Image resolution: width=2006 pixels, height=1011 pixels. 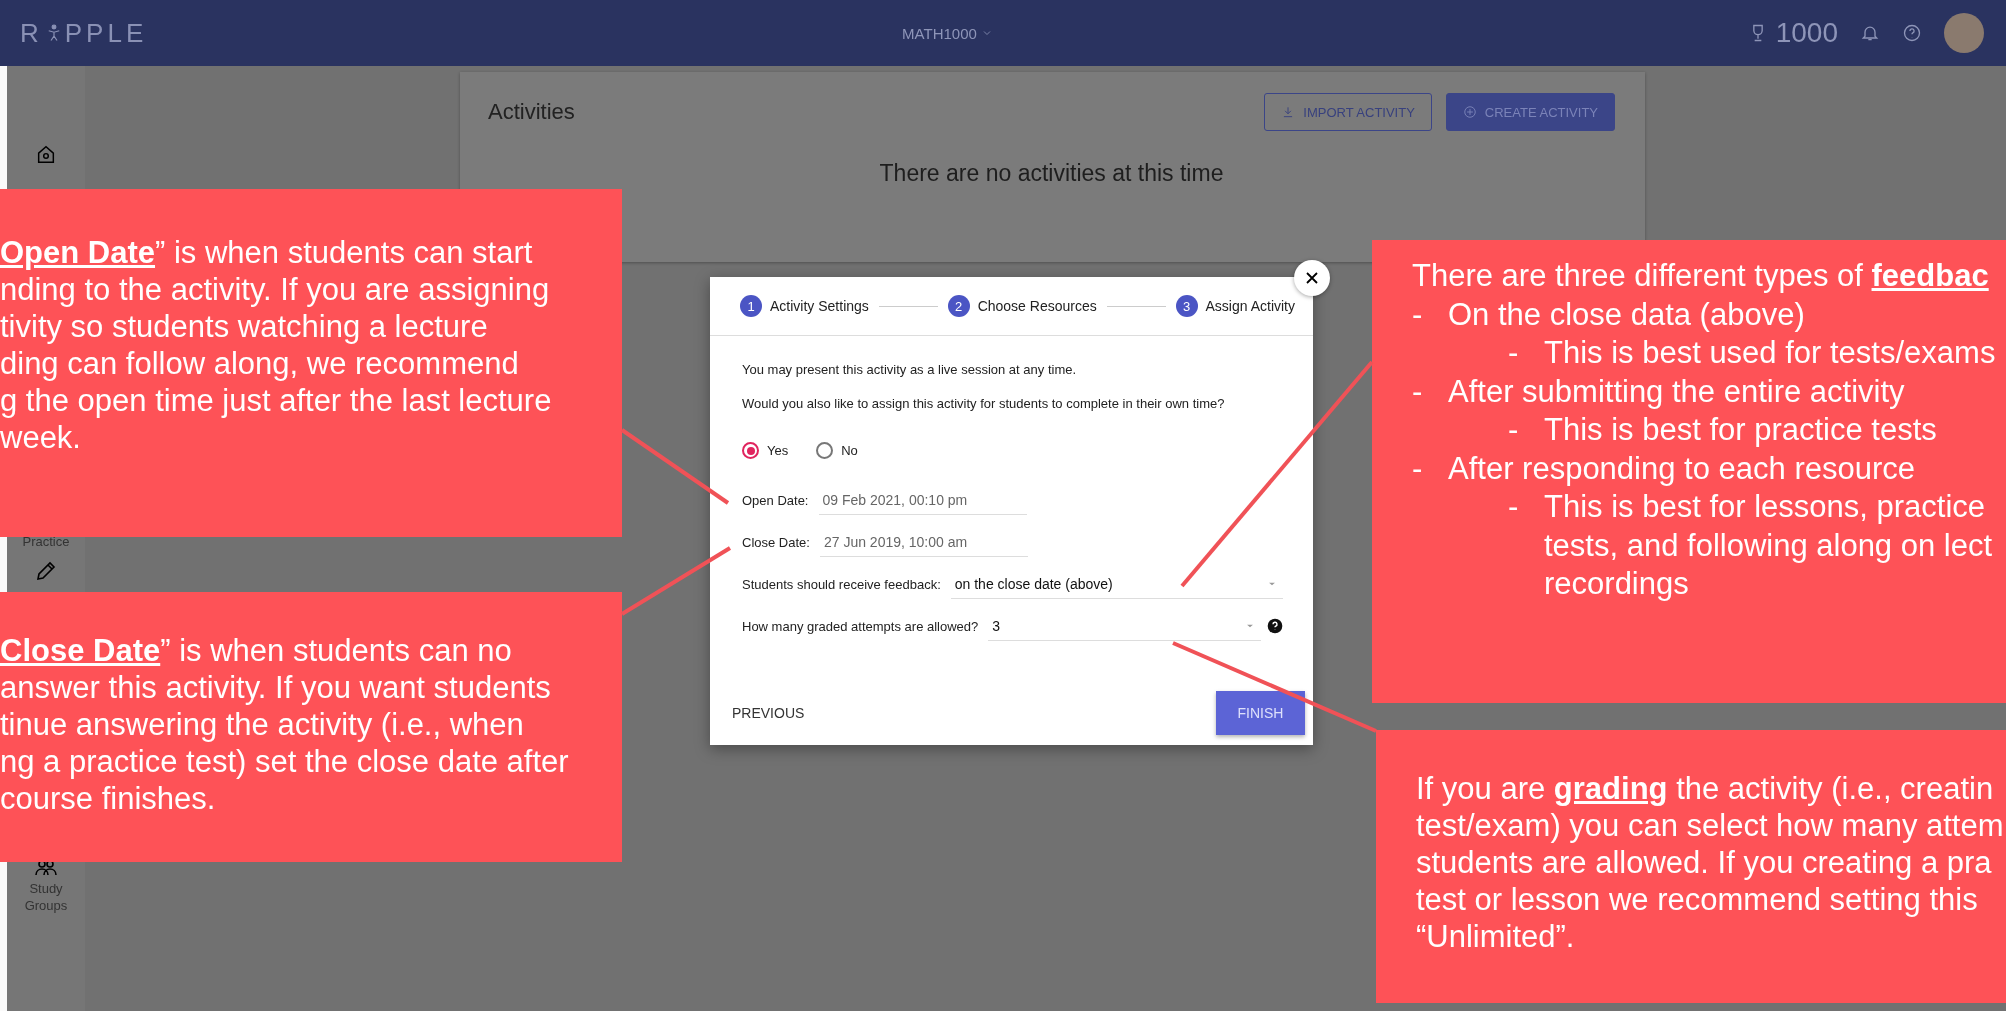 What do you see at coordinates (1469, 112) in the screenshot?
I see `plus-circle-icon` at bounding box center [1469, 112].